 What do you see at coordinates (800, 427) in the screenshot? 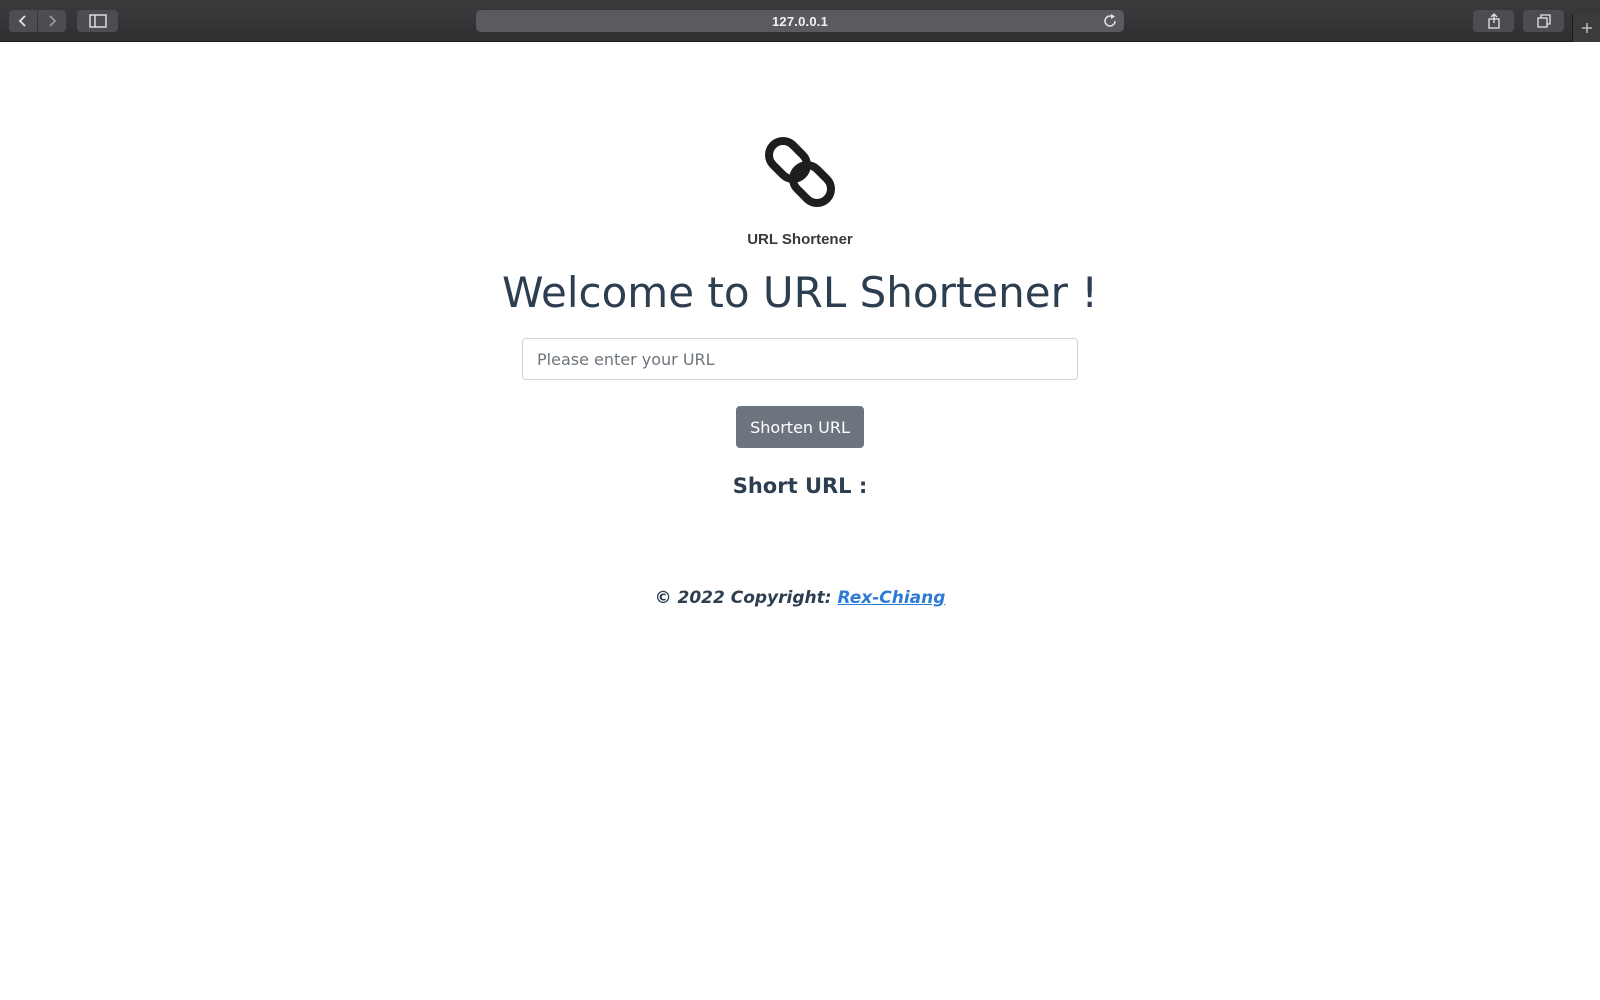
I see `shorten-url-button: Shorten URL` at bounding box center [800, 427].